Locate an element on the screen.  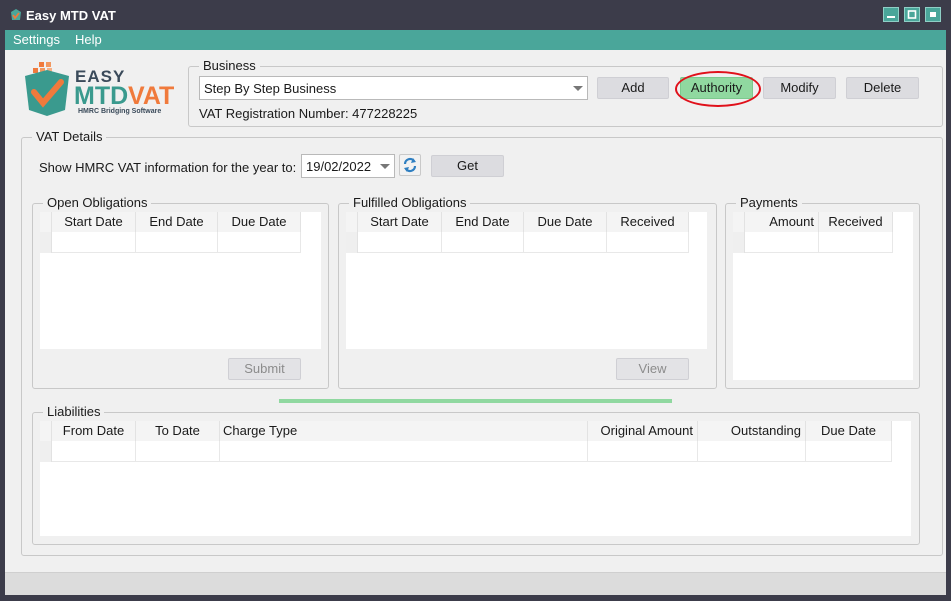
restore-button is located at coordinates (912, 14).